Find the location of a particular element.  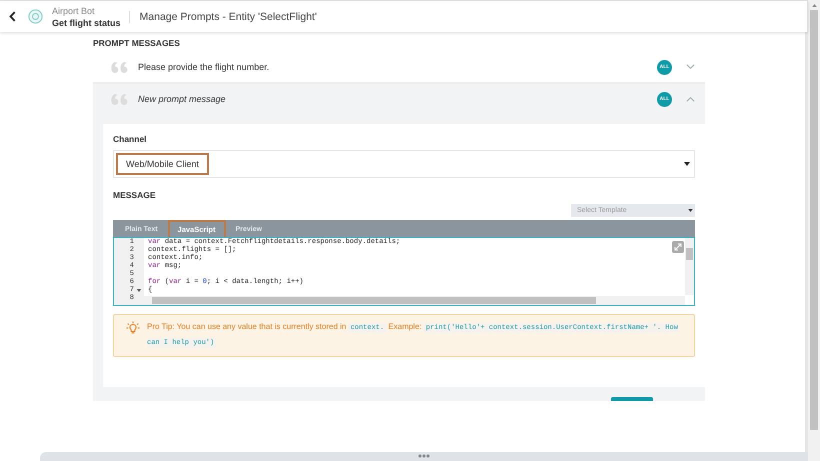

page-title: Manage Prompts - Entity 'SelectFlight' is located at coordinates (228, 16).